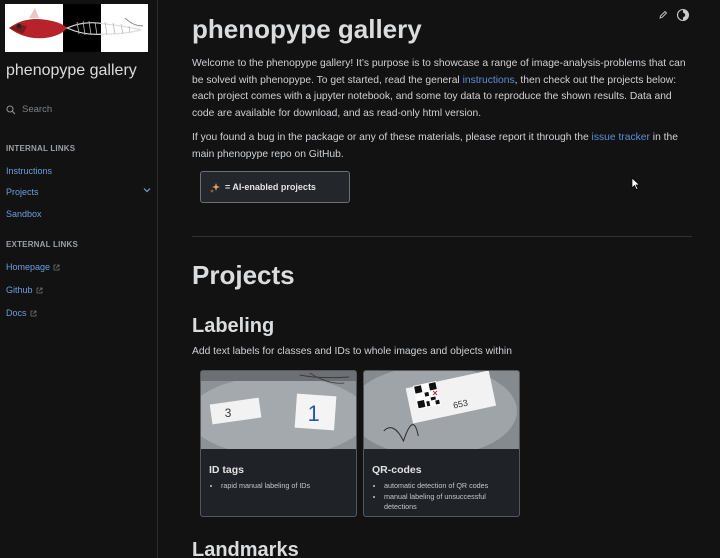 The height and width of the screenshot is (558, 720). I want to click on logo, so click(76, 28).